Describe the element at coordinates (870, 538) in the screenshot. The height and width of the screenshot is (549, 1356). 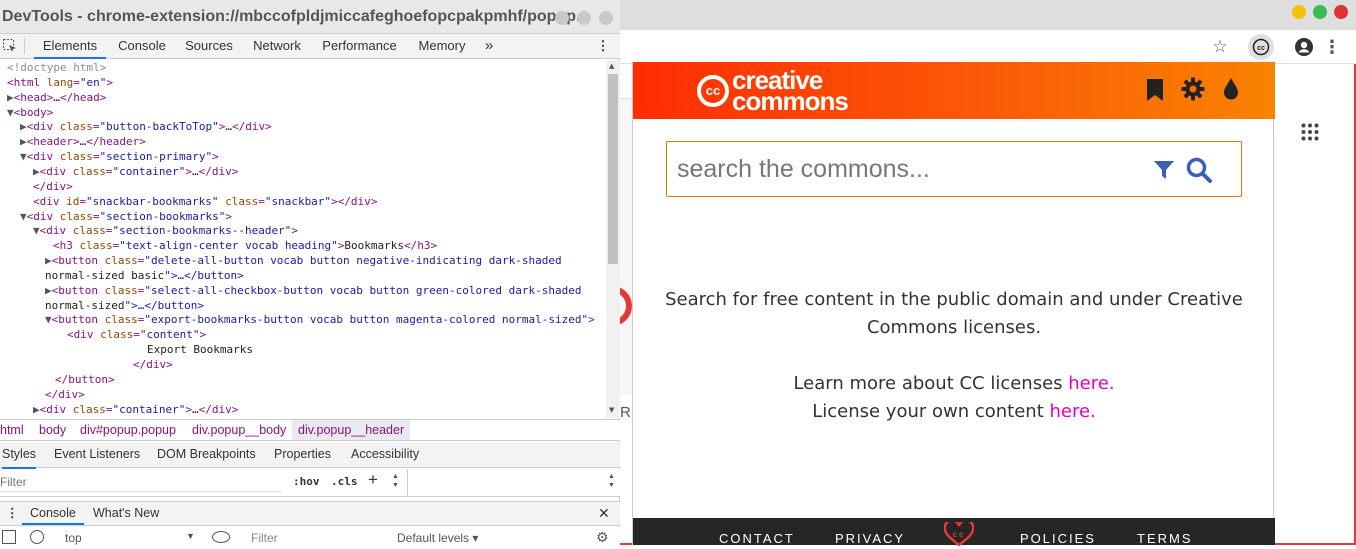
I see `footer-link-privacy: PRIVACY` at that location.